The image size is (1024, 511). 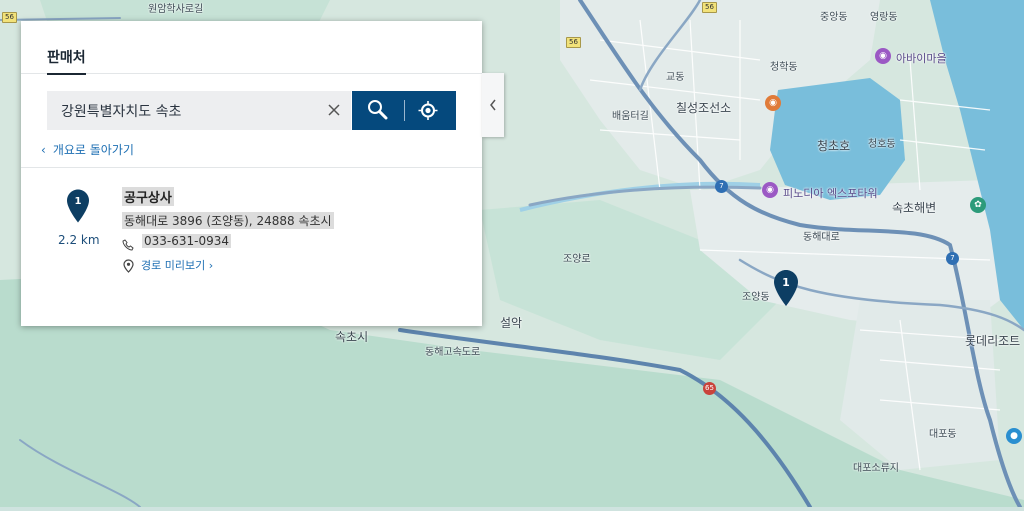 What do you see at coordinates (709, 388) in the screenshot?
I see `expressway-badge: 65` at bounding box center [709, 388].